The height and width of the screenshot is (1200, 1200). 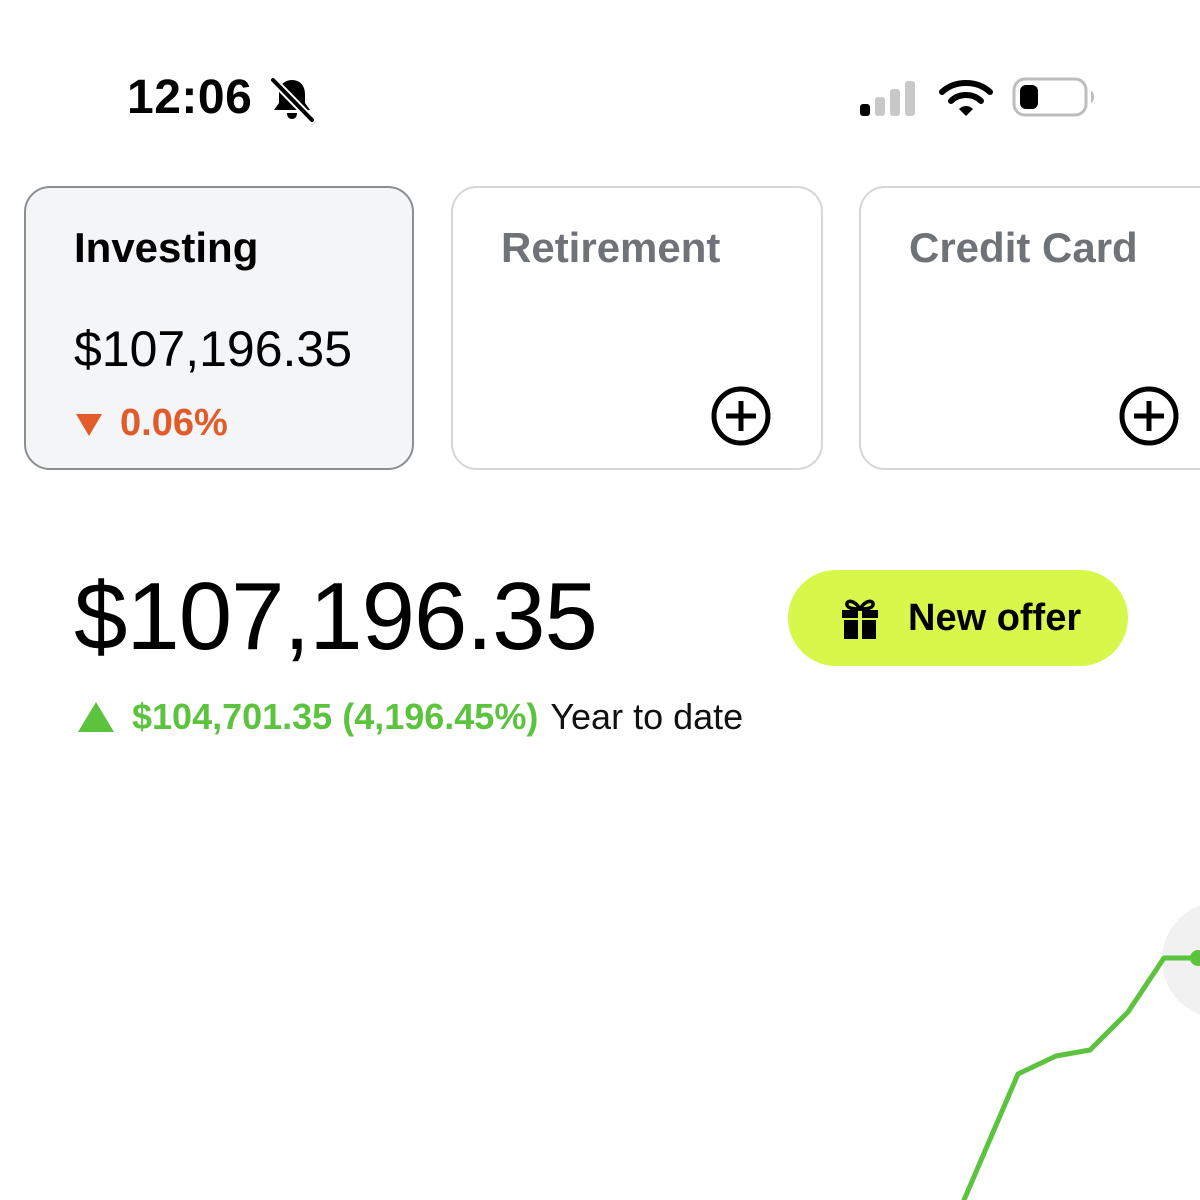 What do you see at coordinates (611, 247) in the screenshot?
I see `card-title: Retirement` at bounding box center [611, 247].